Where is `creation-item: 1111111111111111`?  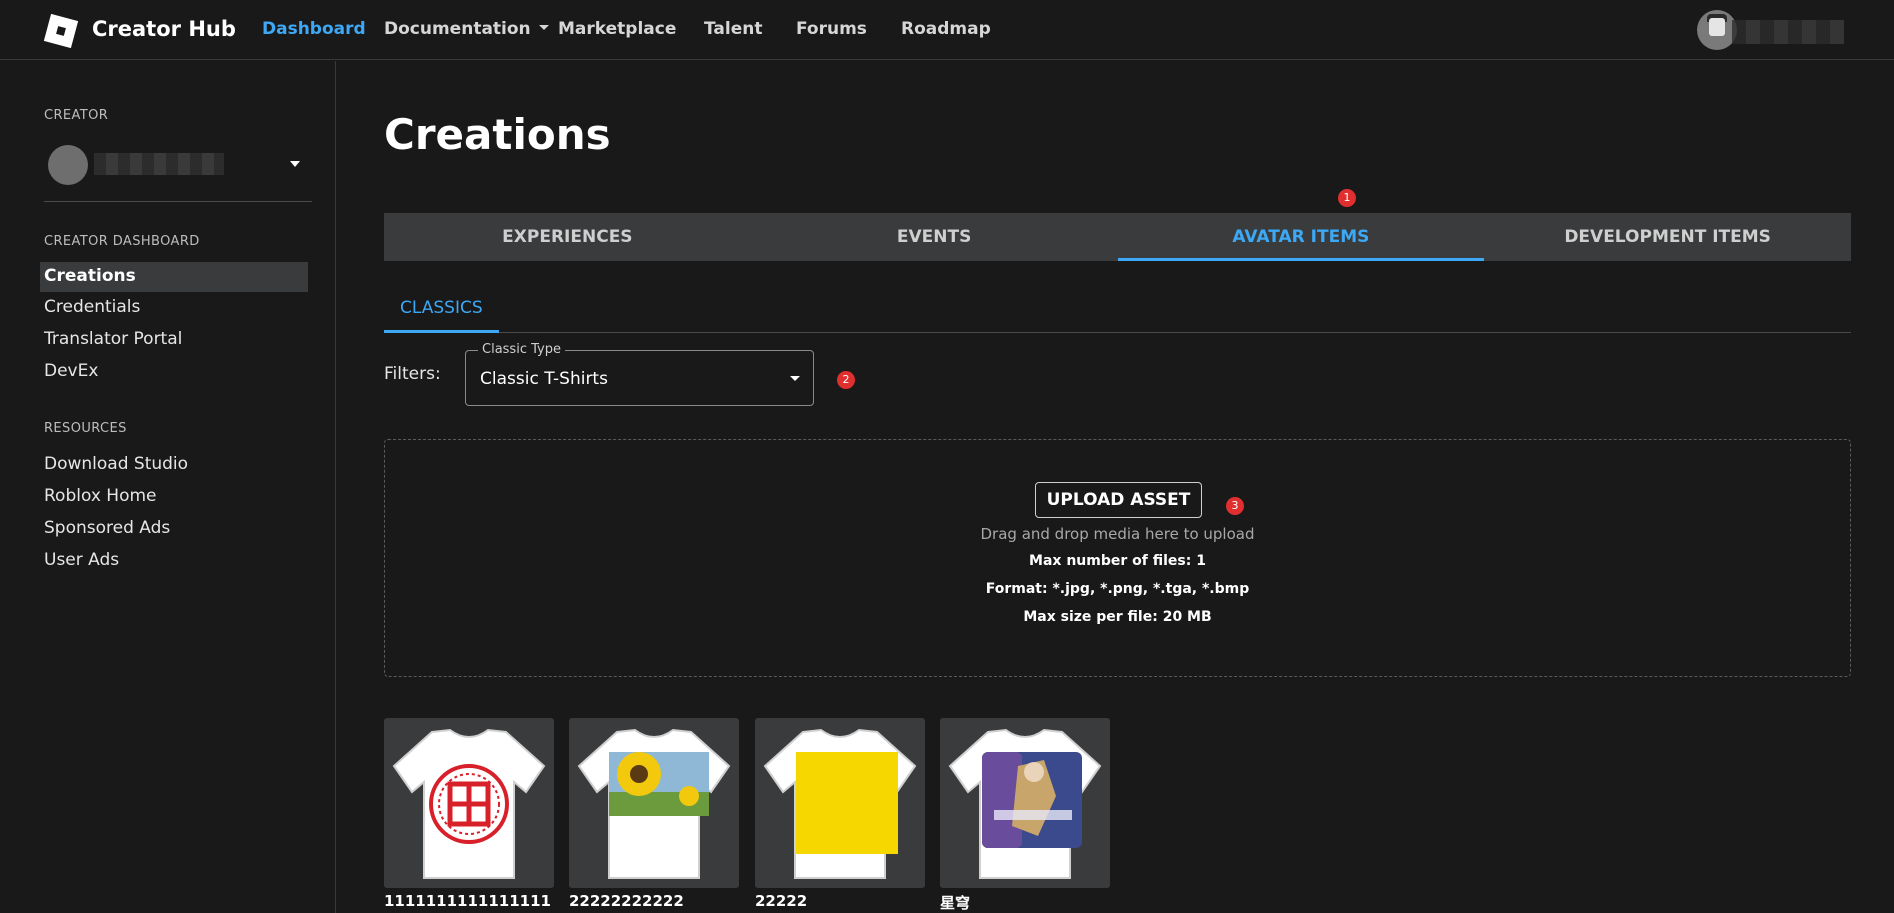 creation-item: 1111111111111111 is located at coordinates (469, 814).